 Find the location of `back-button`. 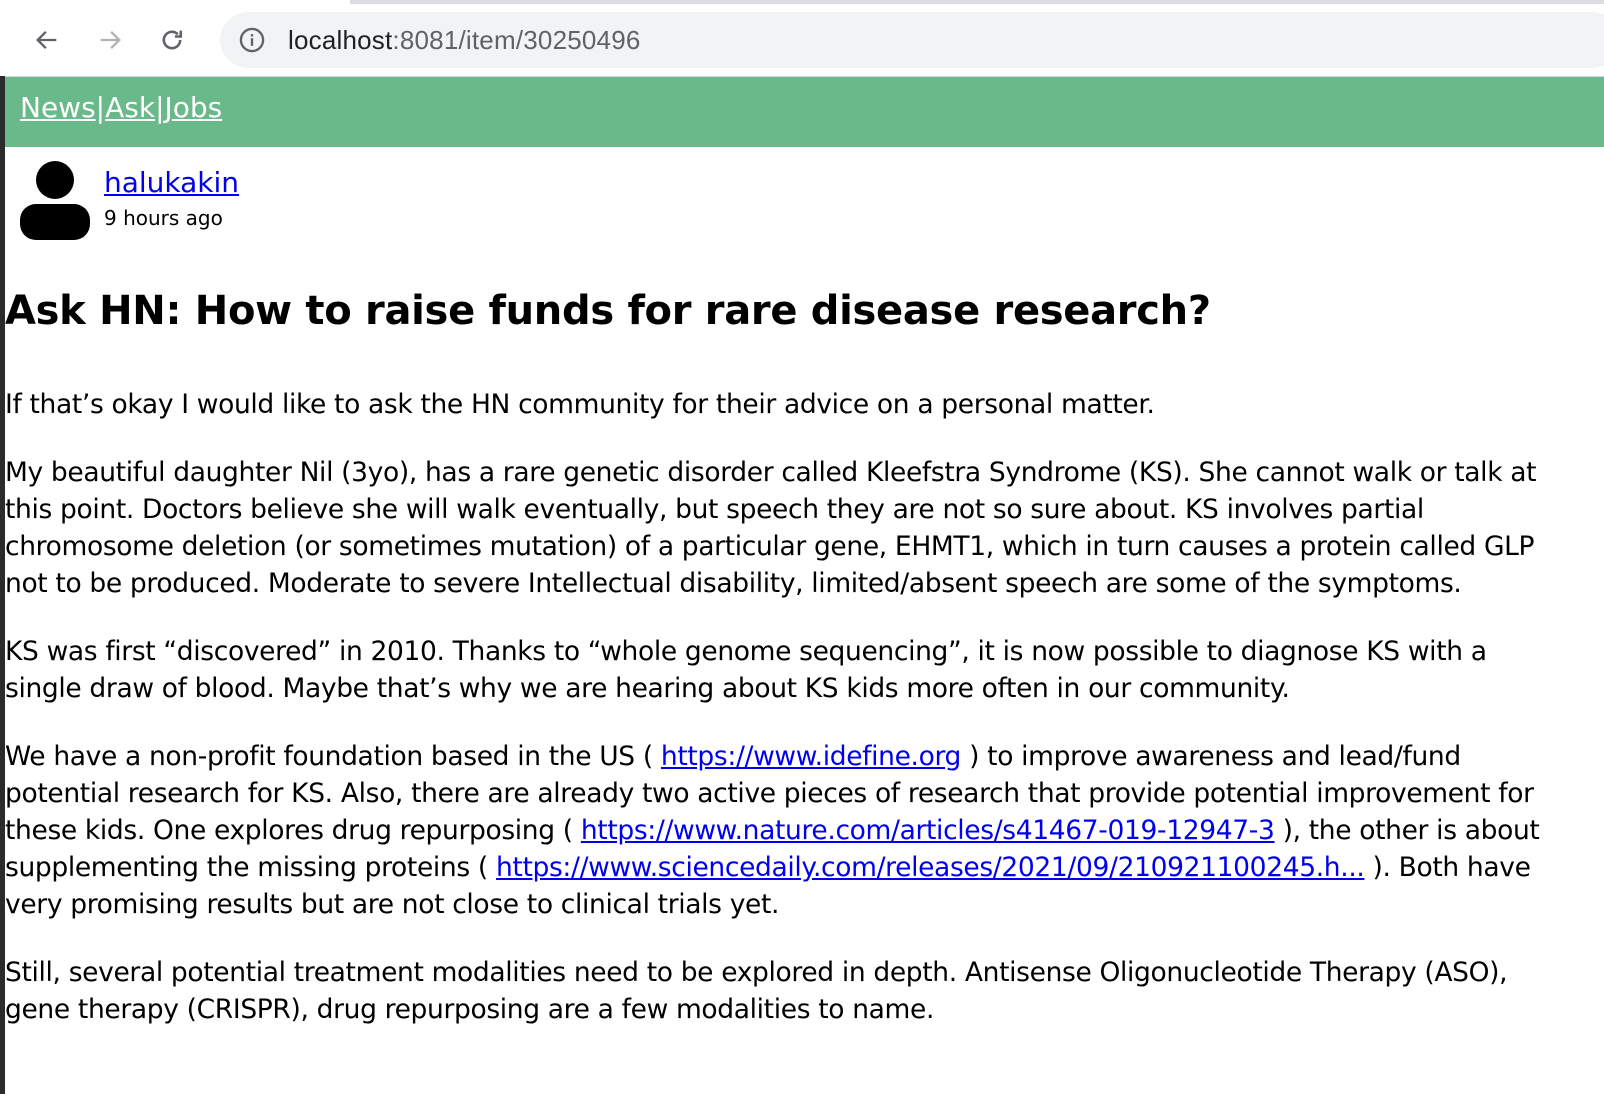

back-button is located at coordinates (47, 40).